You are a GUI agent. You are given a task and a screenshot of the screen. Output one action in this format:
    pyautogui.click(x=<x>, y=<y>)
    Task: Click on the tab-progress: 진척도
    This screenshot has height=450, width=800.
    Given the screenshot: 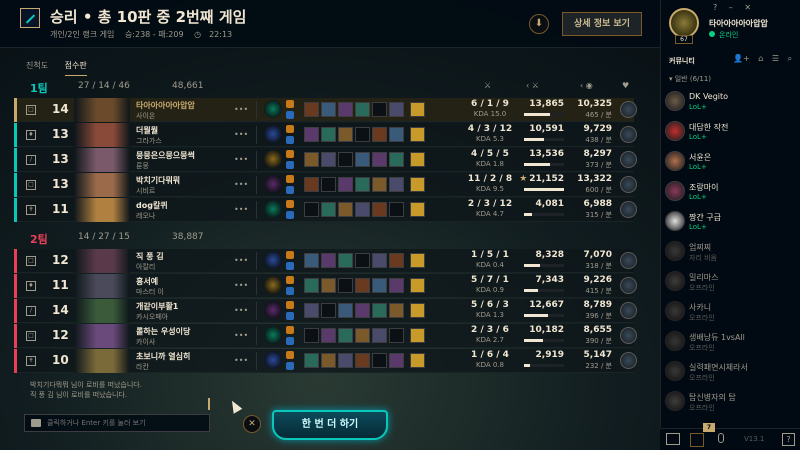 What is the action you would take?
    pyautogui.click(x=37, y=67)
    